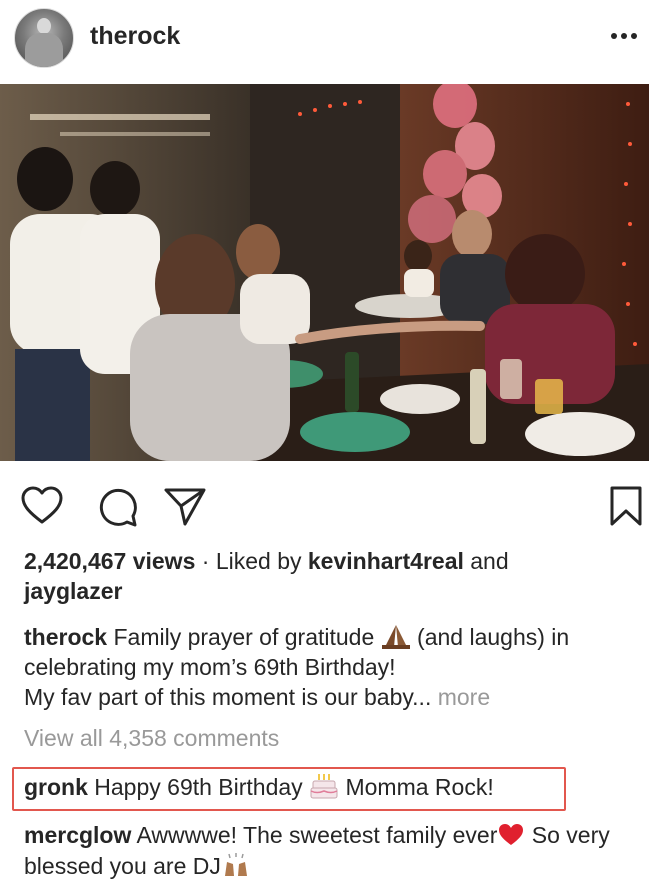 The width and height of the screenshot is (649, 882). I want to click on liked-by-user-link: kevinhart4real, so click(386, 561).